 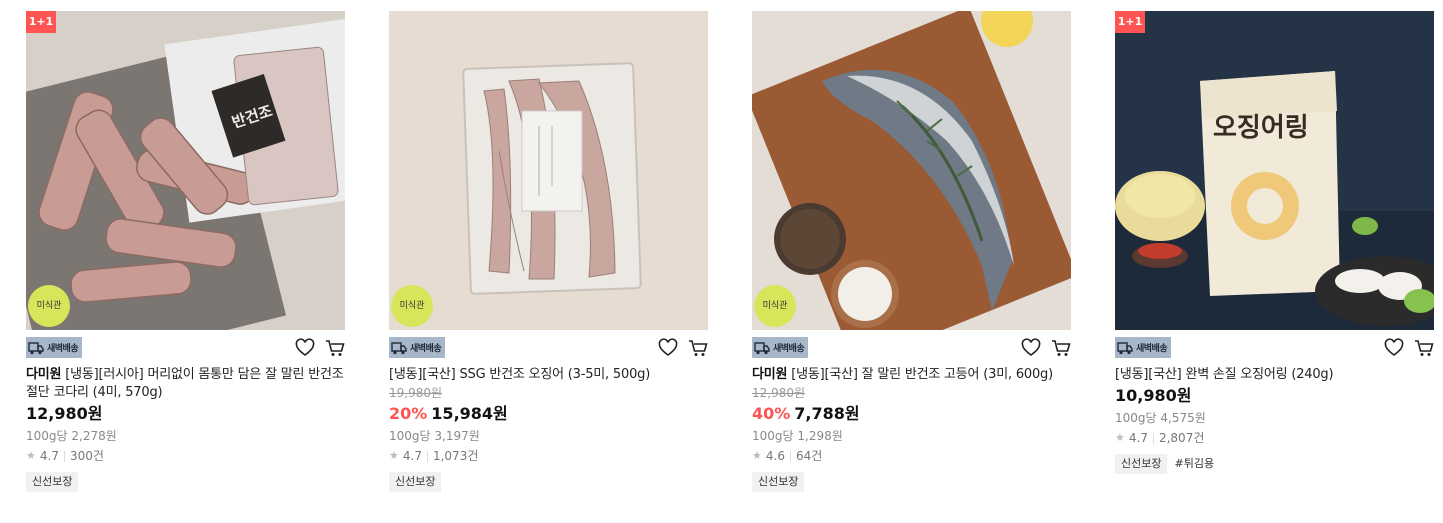 I want to click on unit-price: 100g당 1,298원, so click(x=797, y=436).